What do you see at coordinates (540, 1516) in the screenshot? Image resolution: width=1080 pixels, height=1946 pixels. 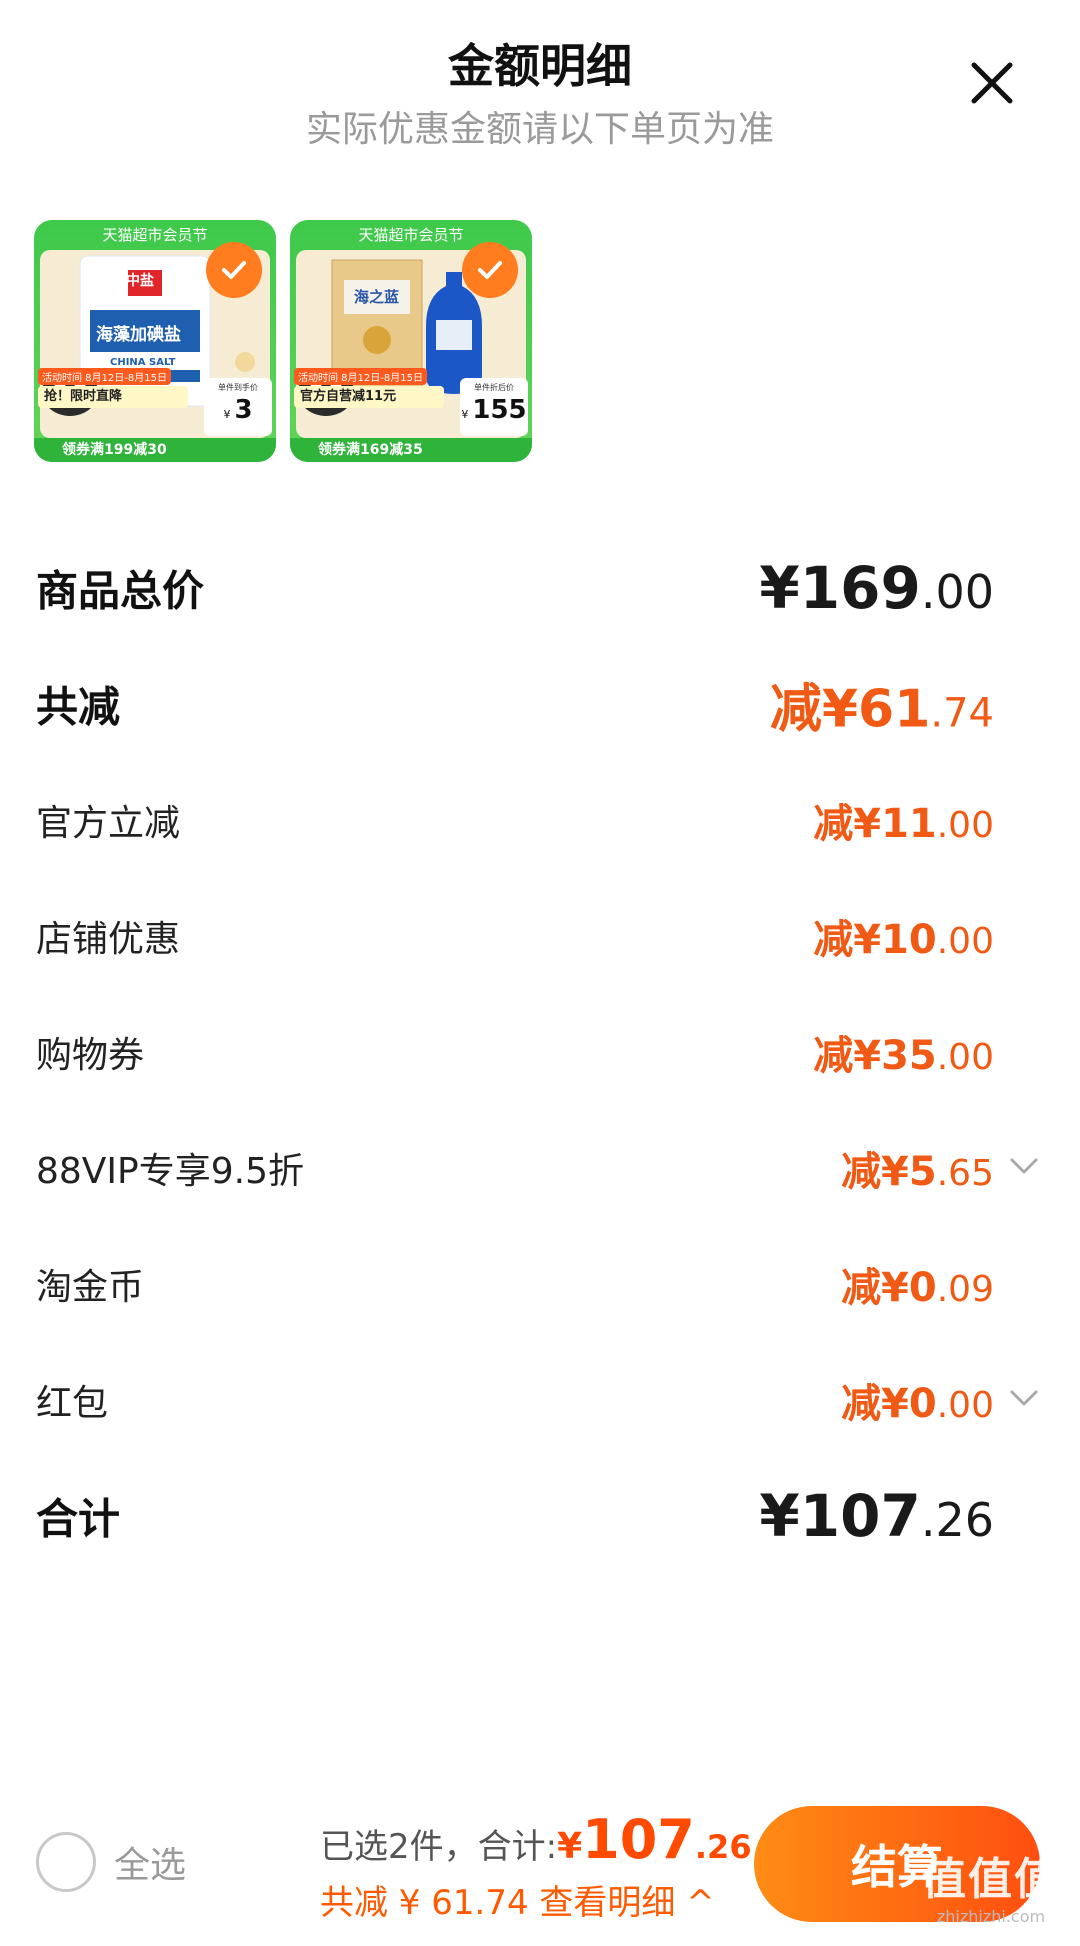 I see `row-total: 合计 ¥107.26` at bounding box center [540, 1516].